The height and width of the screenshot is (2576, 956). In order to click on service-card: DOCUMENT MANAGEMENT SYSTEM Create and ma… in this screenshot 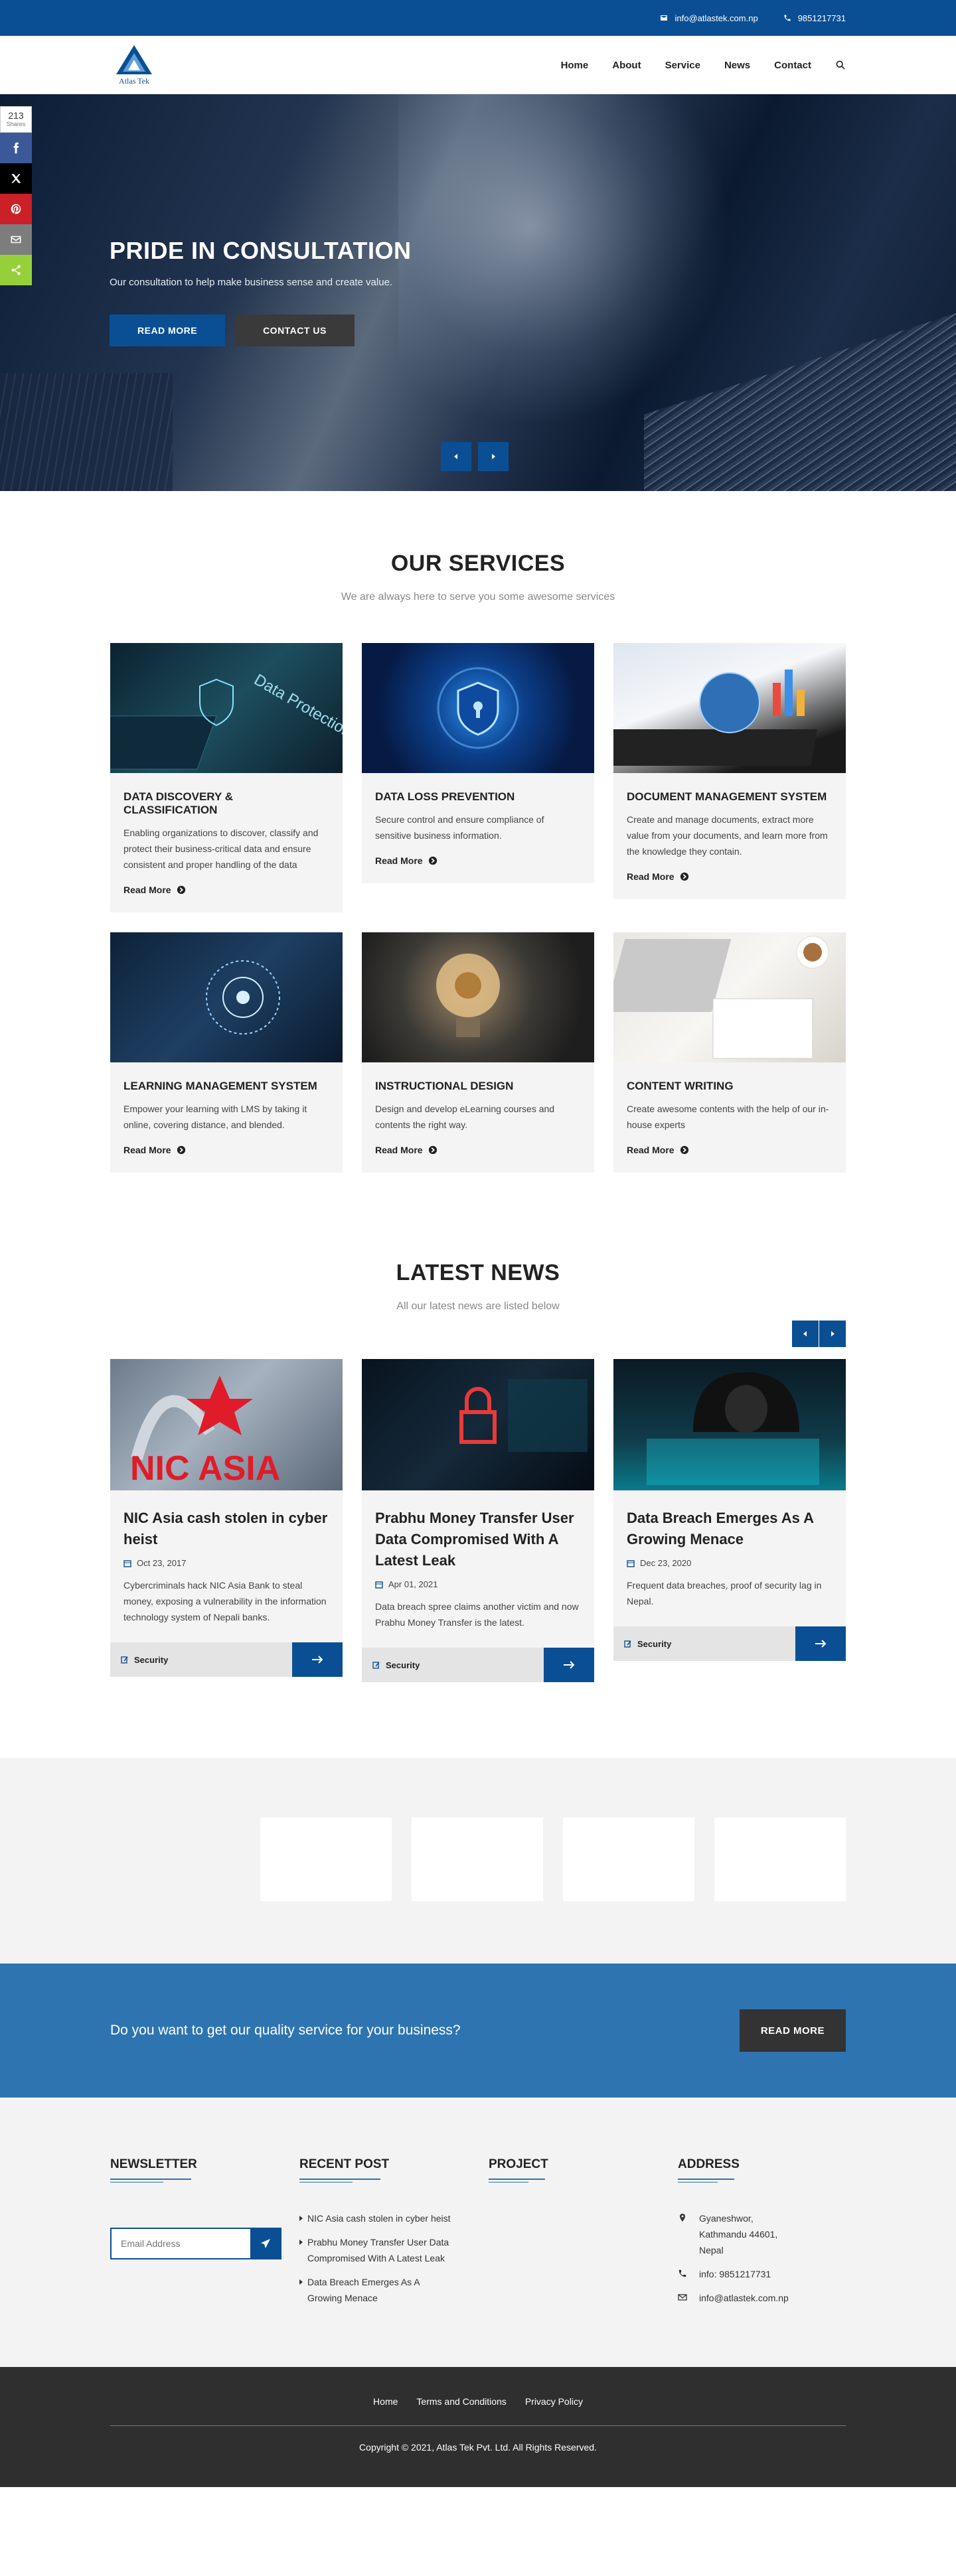, I will do `click(729, 771)`.